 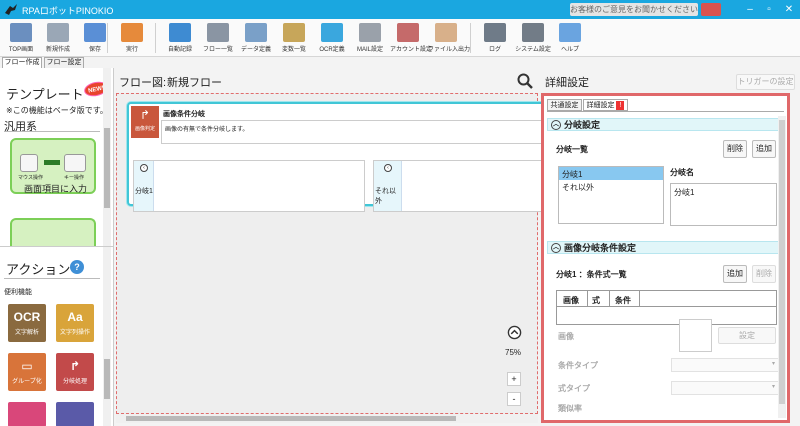 I want to click on branch-1-chevron-icon: ‹, so click(x=144, y=168).